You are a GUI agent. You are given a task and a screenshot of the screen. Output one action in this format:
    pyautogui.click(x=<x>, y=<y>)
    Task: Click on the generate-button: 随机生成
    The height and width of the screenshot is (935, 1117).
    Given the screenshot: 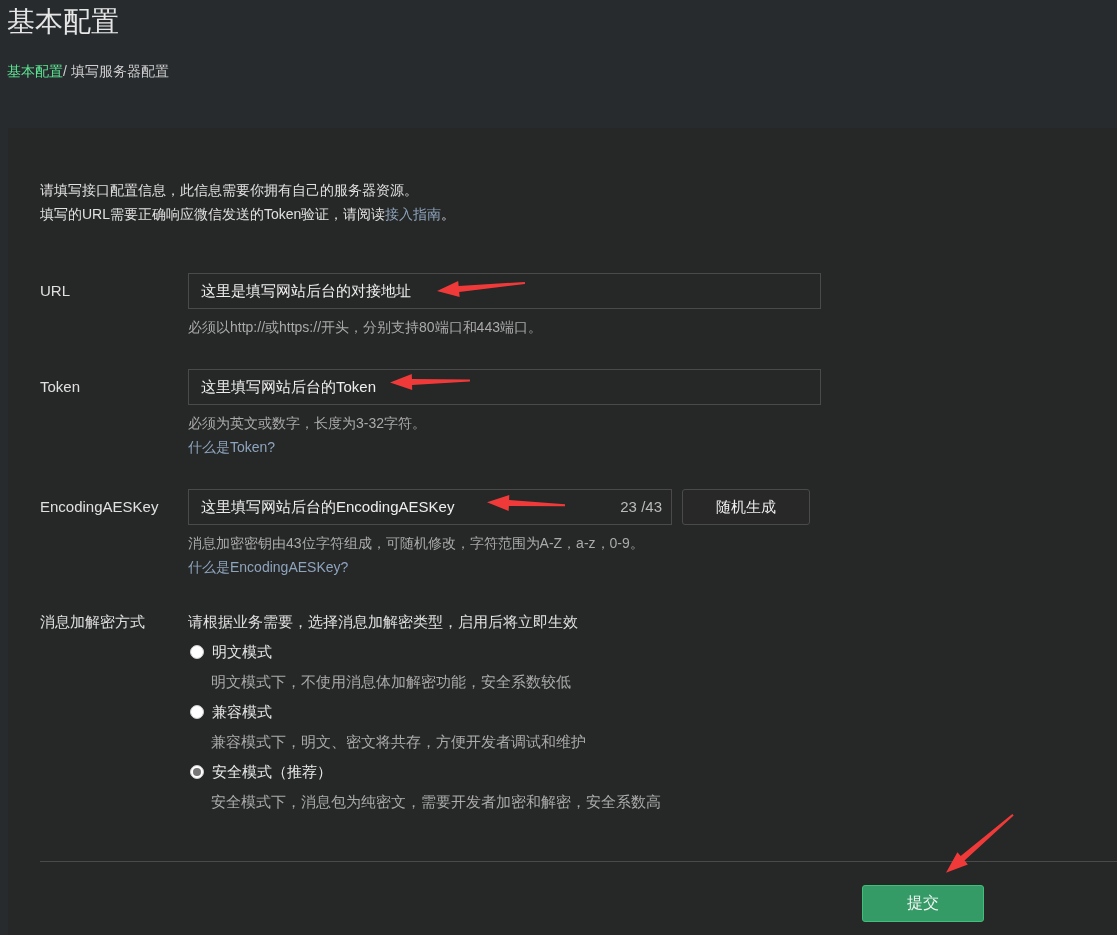 What is the action you would take?
    pyautogui.click(x=746, y=507)
    